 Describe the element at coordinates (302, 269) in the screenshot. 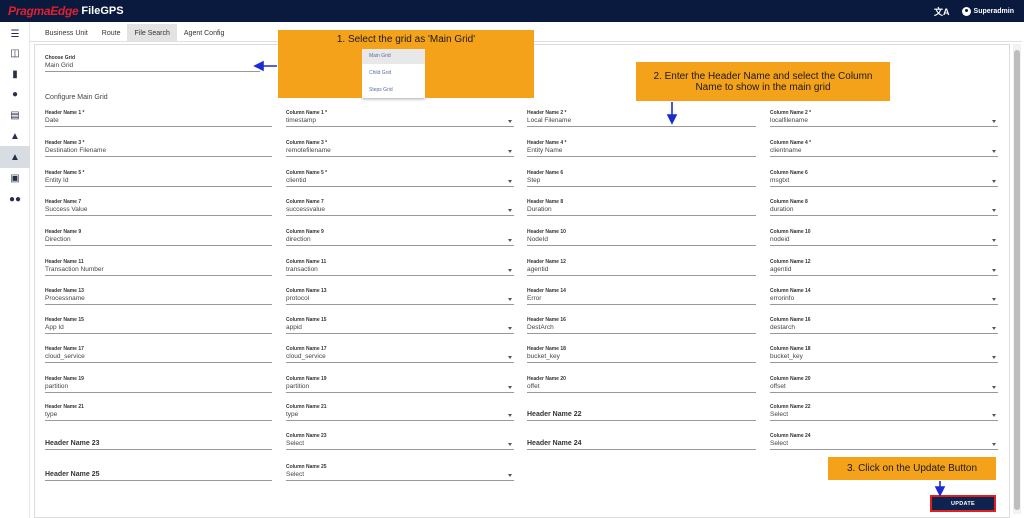

I see `field-value: transaction` at that location.